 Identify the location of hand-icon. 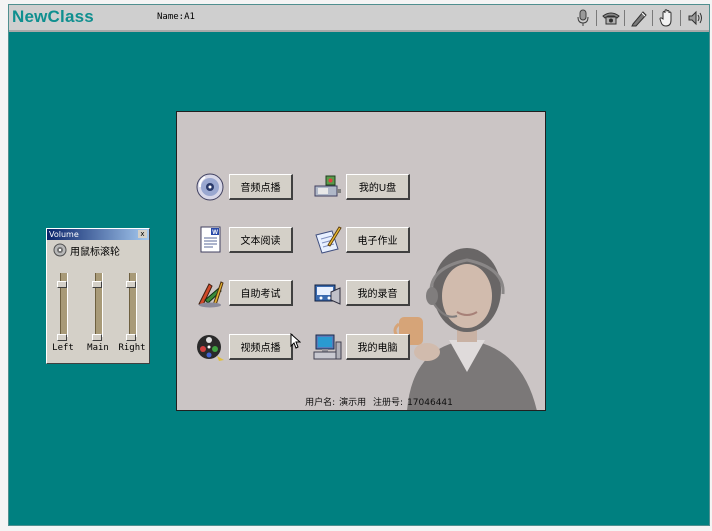
(664, 18).